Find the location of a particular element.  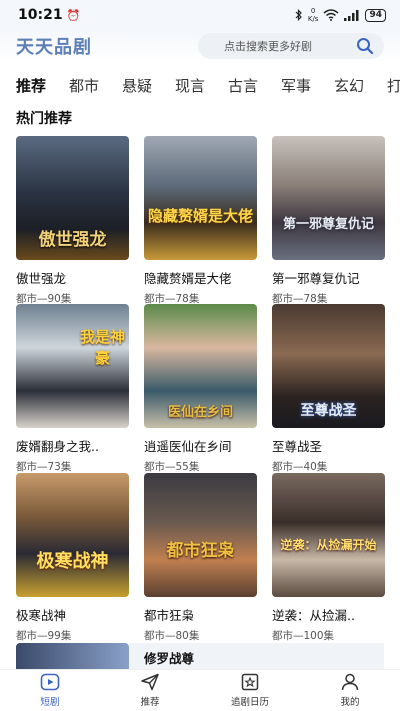

poster-caption: 逆袭：从捡漏开始 is located at coordinates (328, 545).